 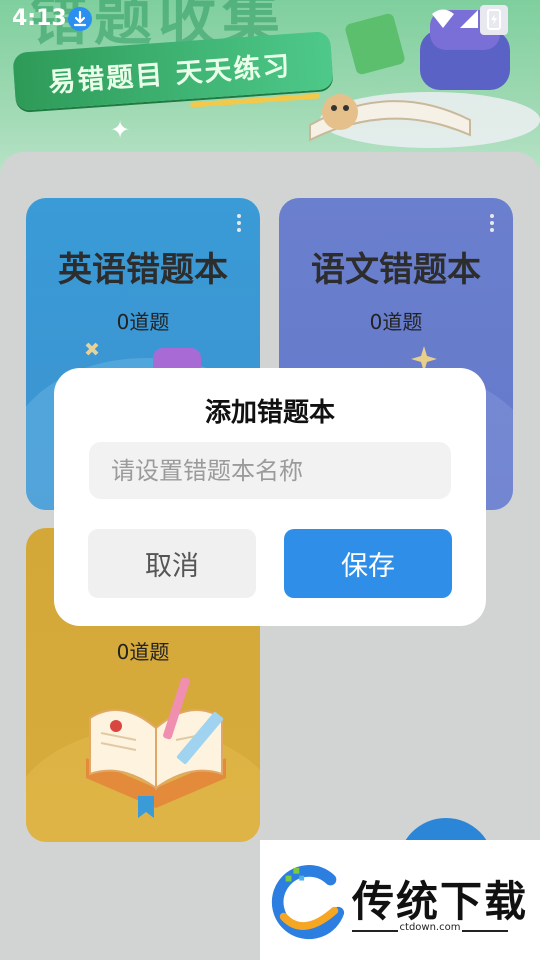 What do you see at coordinates (396, 270) in the screenshot?
I see `card-title: 语文错题本` at bounding box center [396, 270].